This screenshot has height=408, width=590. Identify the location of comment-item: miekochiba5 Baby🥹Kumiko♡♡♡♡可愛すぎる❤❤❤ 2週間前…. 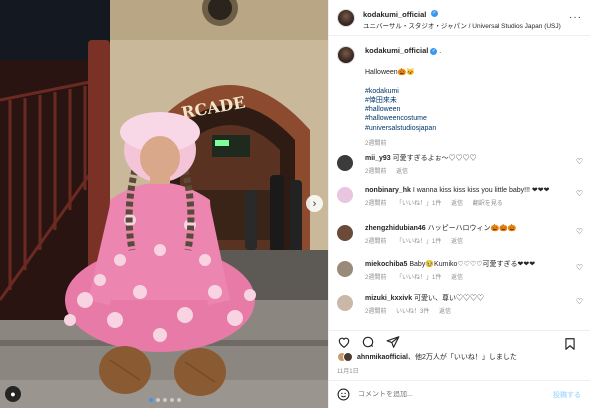
(460, 271).